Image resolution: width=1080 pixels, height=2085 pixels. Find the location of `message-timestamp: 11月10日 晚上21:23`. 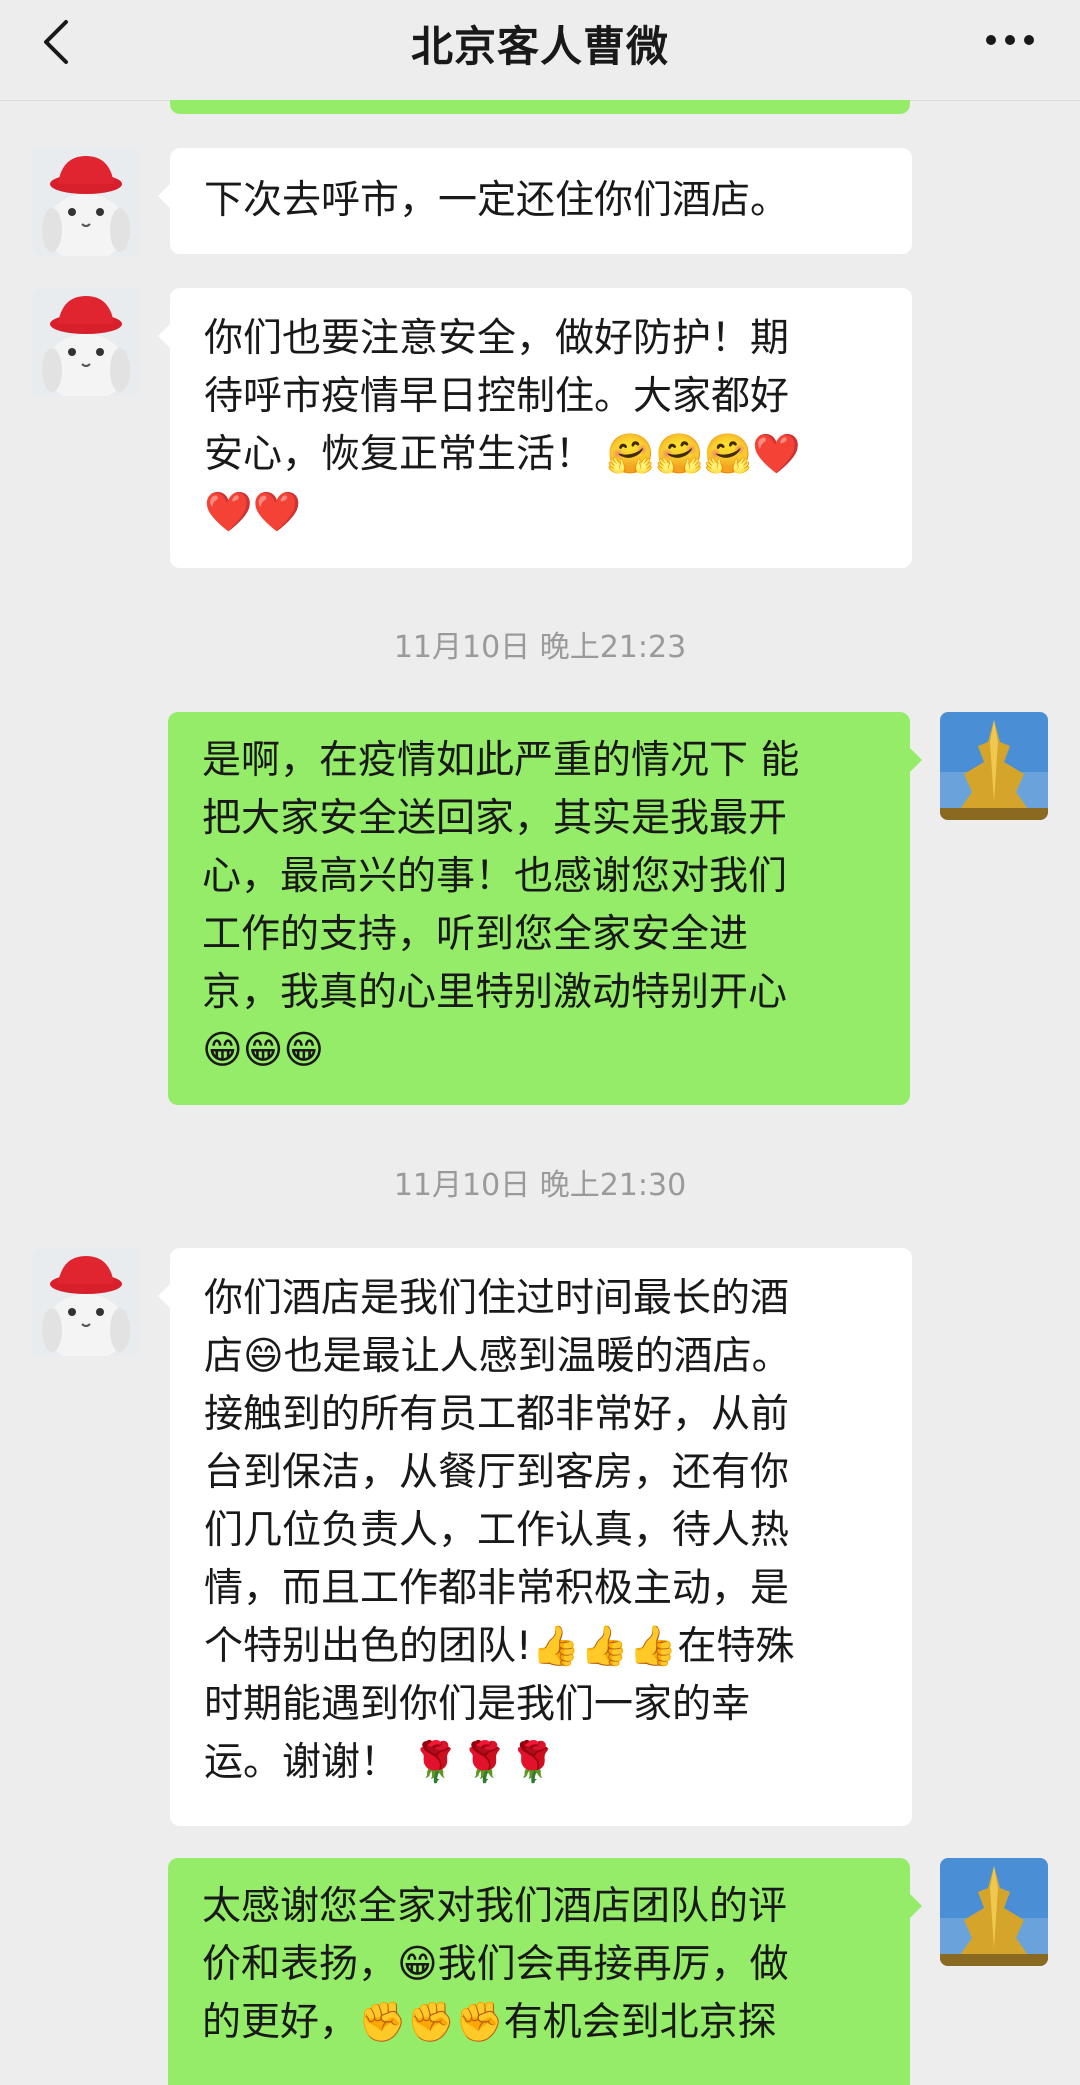

message-timestamp: 11月10日 晚上21:23 is located at coordinates (540, 647).